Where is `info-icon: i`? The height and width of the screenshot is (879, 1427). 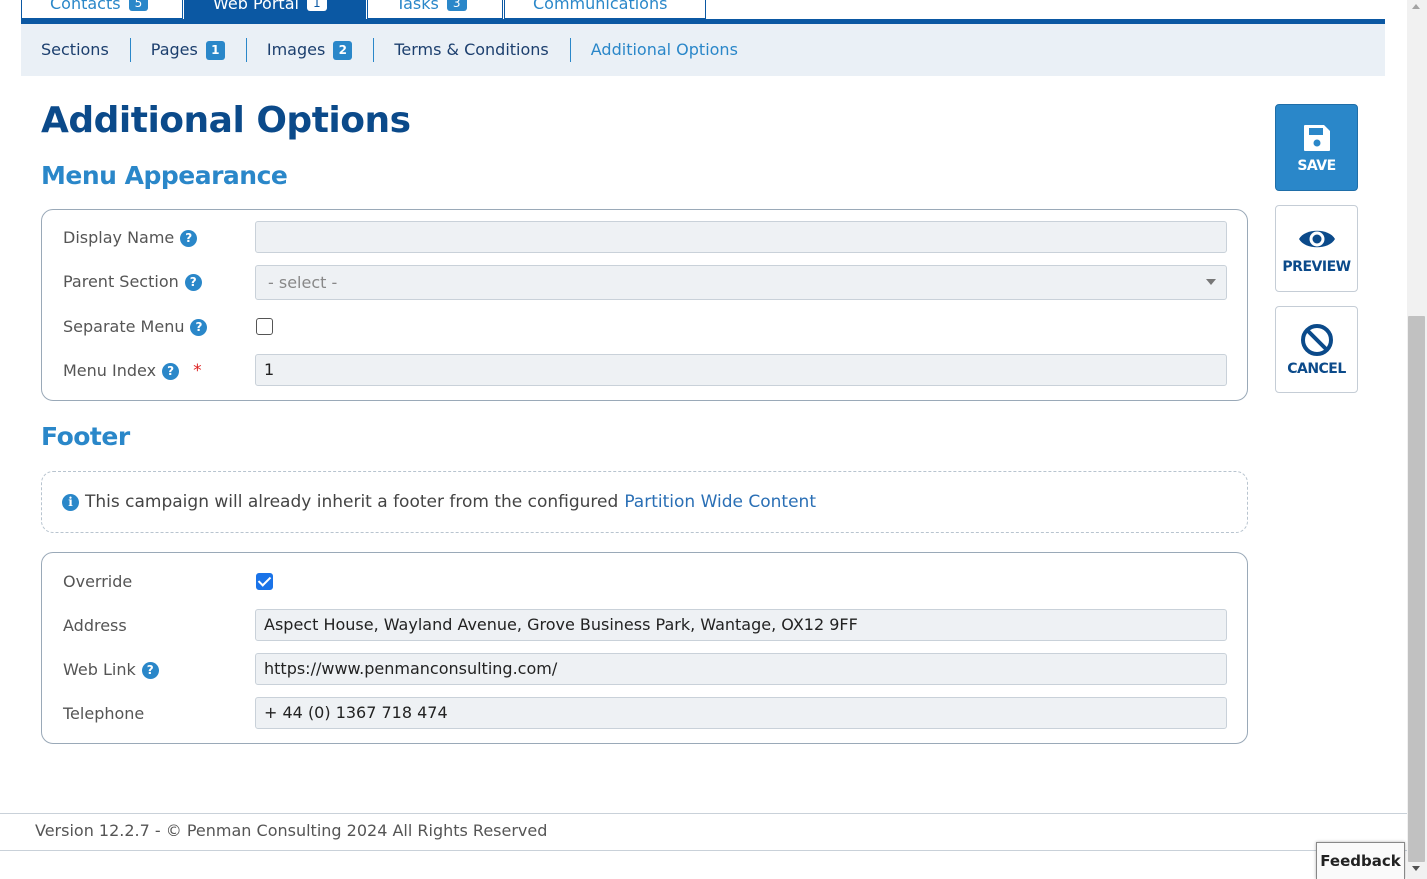 info-icon: i is located at coordinates (70, 502).